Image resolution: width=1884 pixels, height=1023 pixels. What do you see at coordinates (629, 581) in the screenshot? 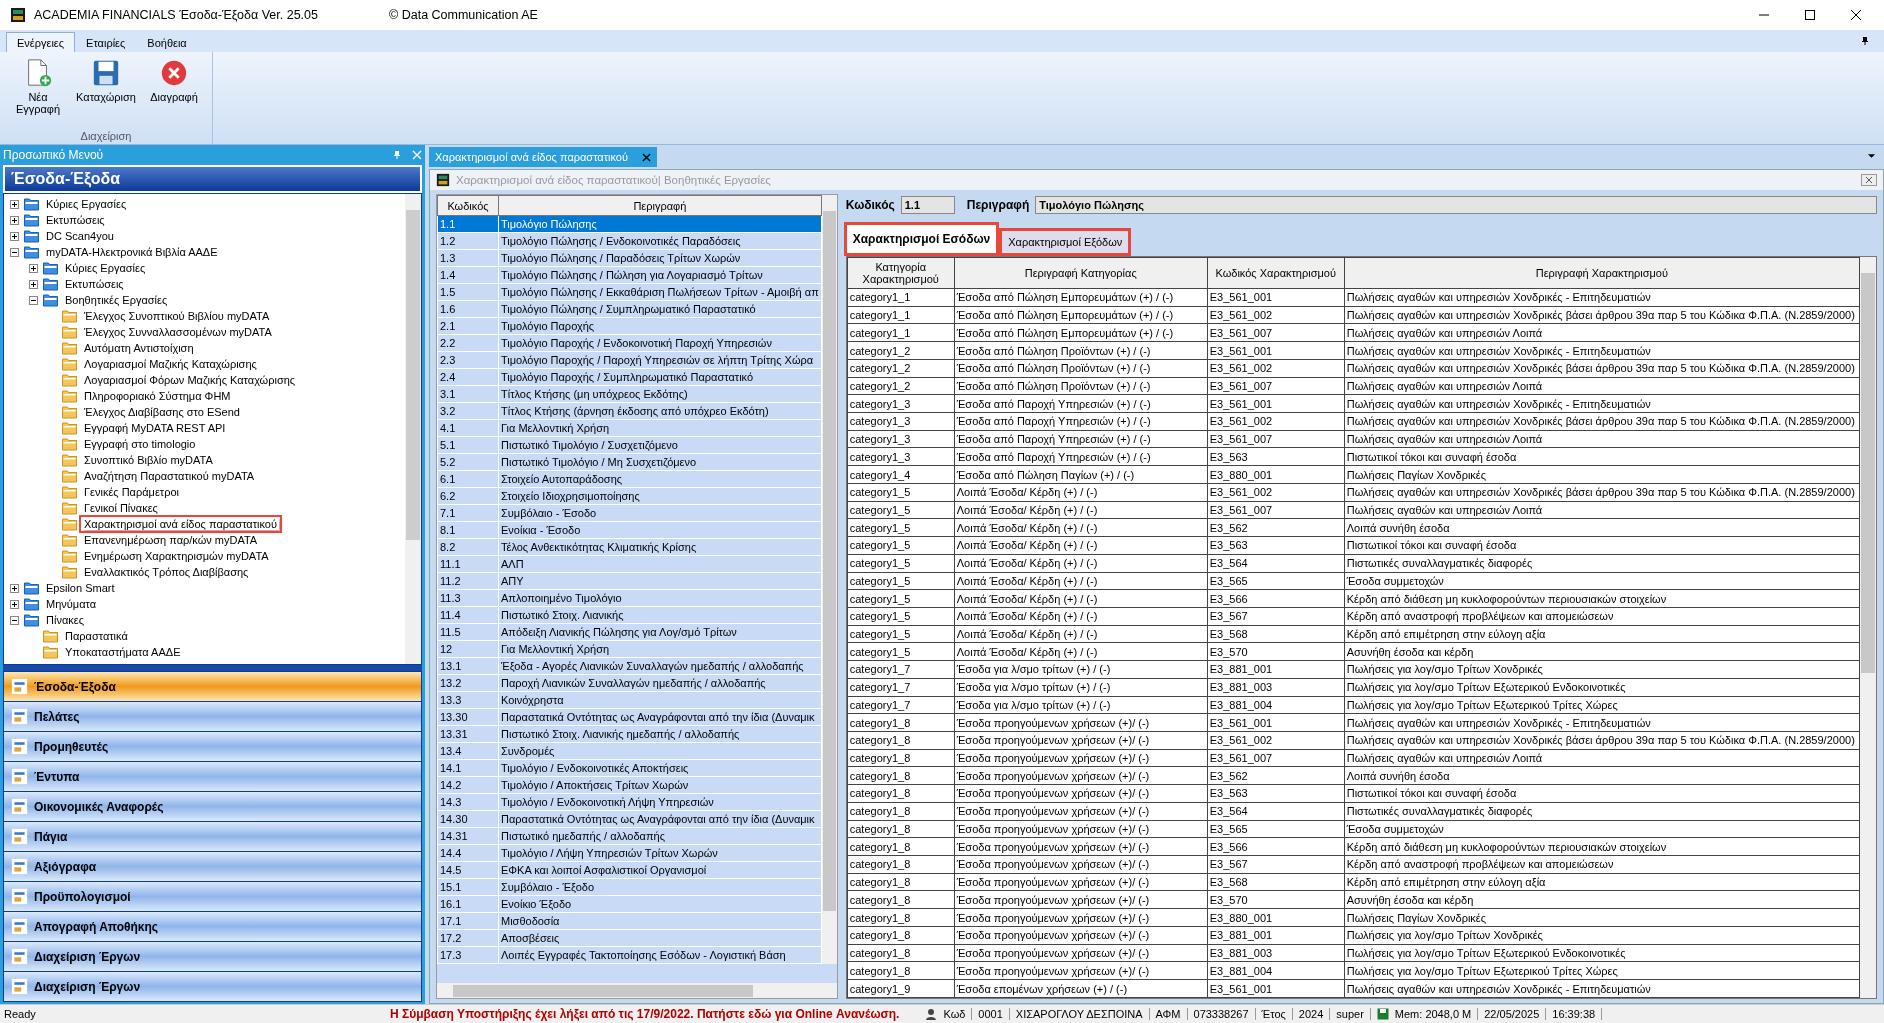
I see `list-row: 11.2 ΑΠΥ` at bounding box center [629, 581].